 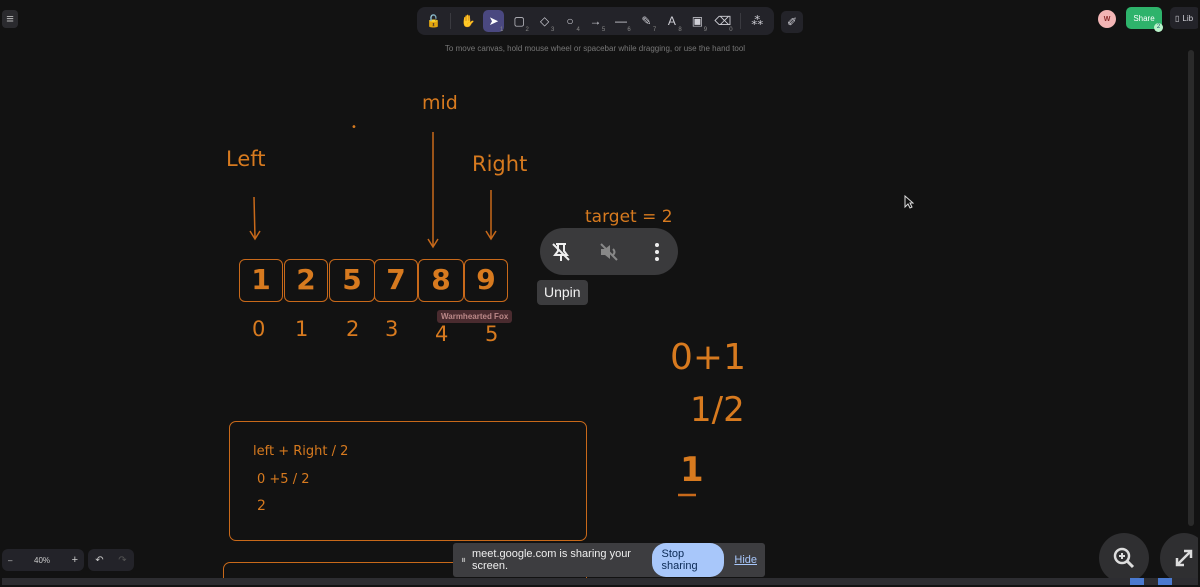 I want to click on array-index: 3, so click(x=392, y=329).